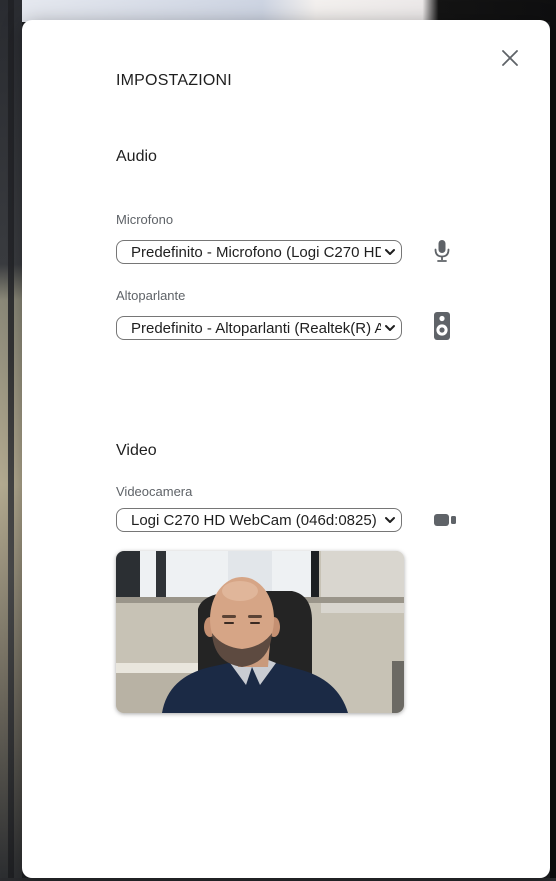  Describe the element at coordinates (136, 450) in the screenshot. I see `video-section-title: Video` at that location.